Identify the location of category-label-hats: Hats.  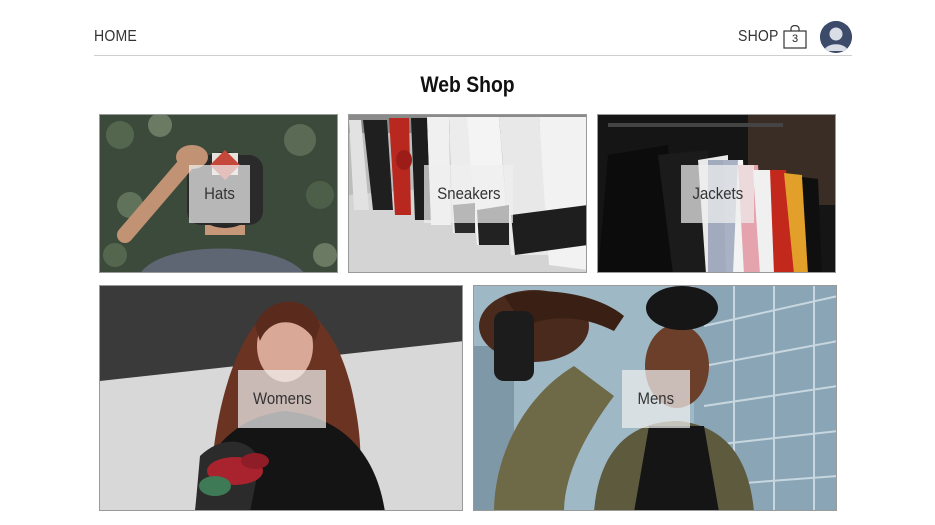
(219, 194).